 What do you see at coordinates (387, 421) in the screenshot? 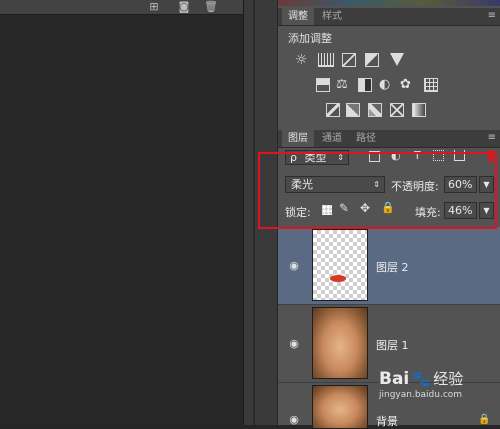
I see `layer-name: 背景` at bounding box center [387, 421].